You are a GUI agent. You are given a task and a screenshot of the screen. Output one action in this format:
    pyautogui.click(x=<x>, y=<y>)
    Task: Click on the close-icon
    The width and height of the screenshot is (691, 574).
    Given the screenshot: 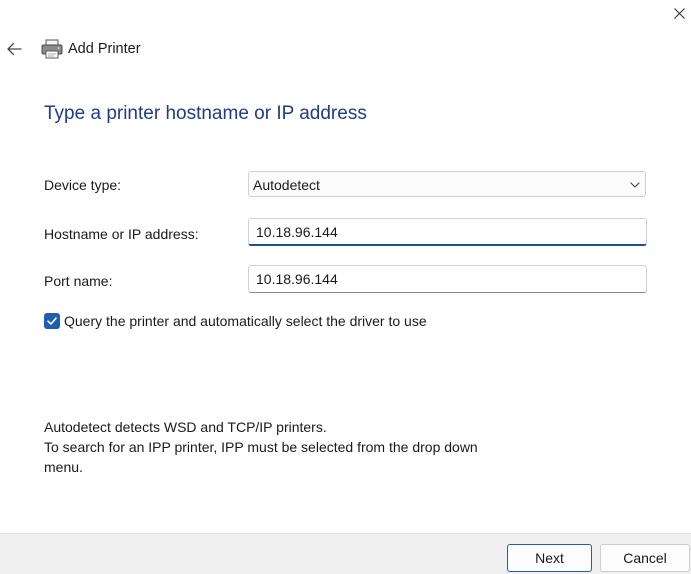 What is the action you would take?
    pyautogui.click(x=679, y=13)
    